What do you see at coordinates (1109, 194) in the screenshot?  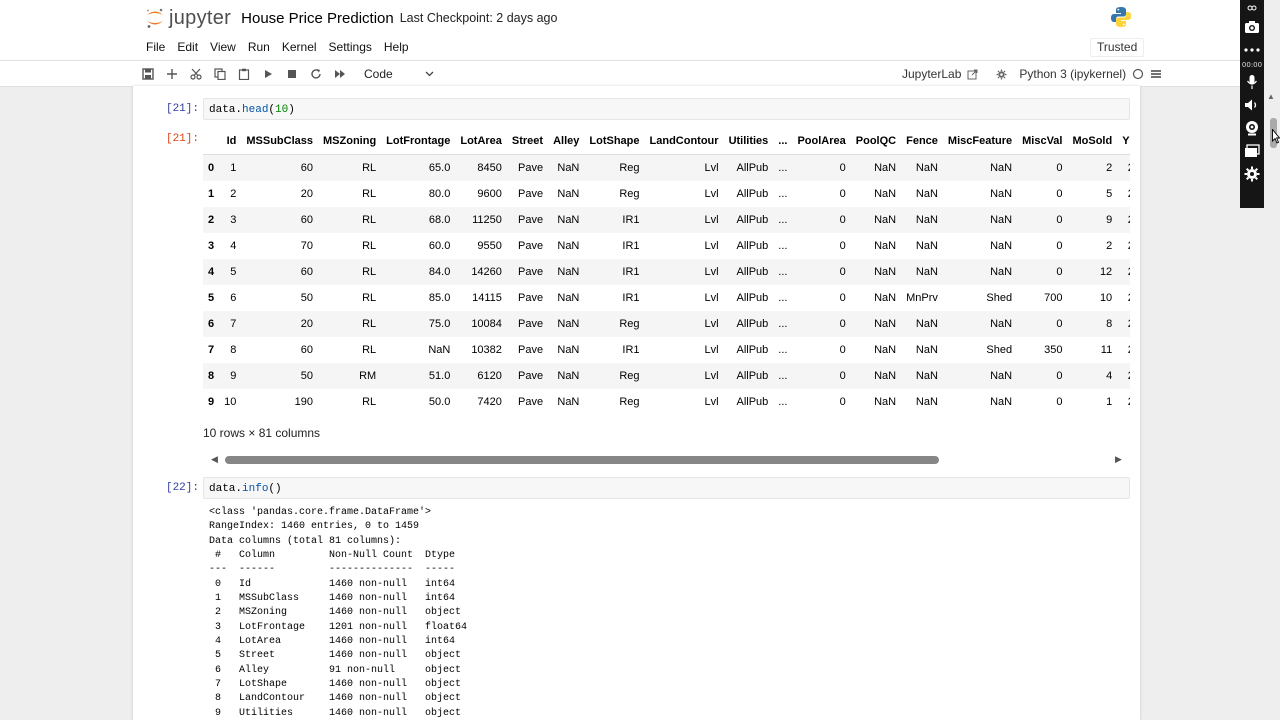 I see `table-cell: 5` at bounding box center [1109, 194].